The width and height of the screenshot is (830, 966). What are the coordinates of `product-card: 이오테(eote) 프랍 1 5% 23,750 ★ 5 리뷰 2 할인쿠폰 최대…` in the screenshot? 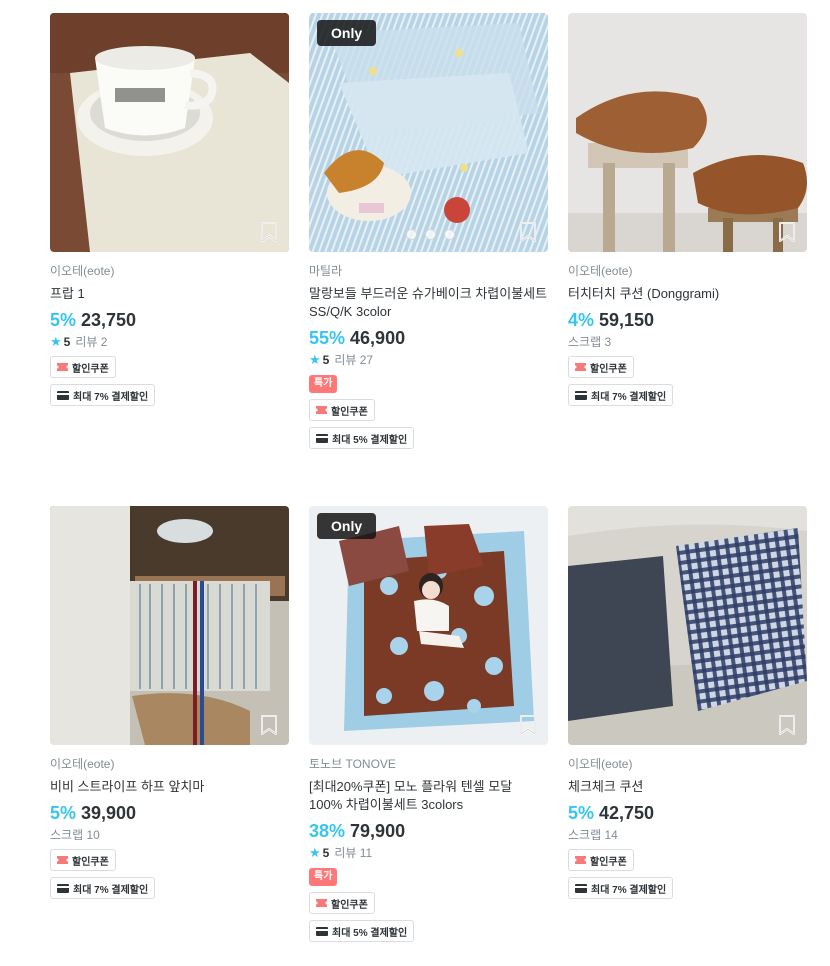 It's located at (169, 209).